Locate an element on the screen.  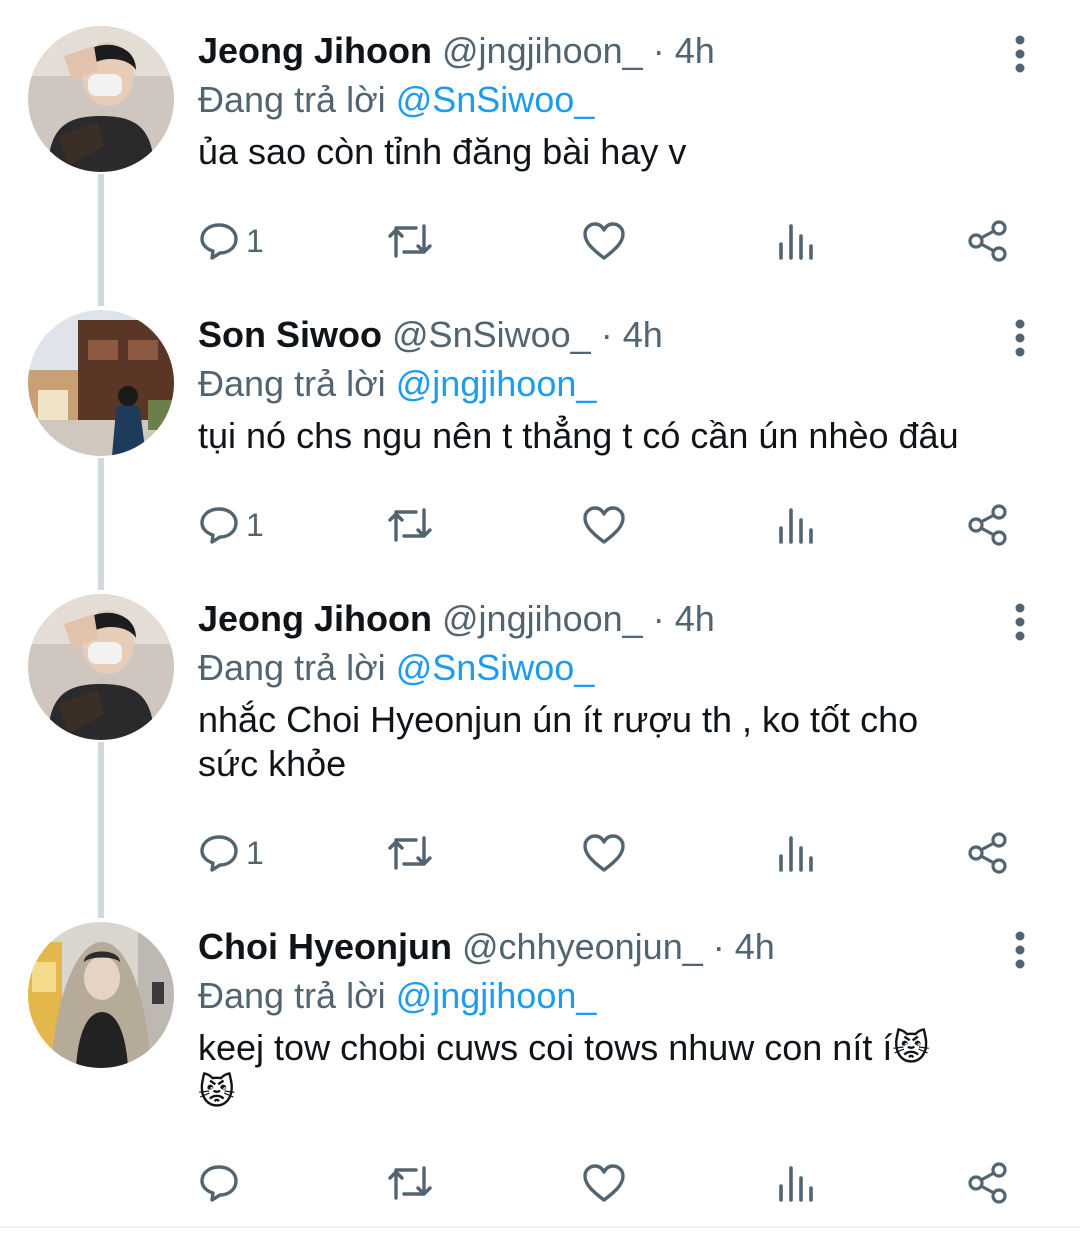
tweet-text-line: 😾 is located at coordinates (609, 1092).